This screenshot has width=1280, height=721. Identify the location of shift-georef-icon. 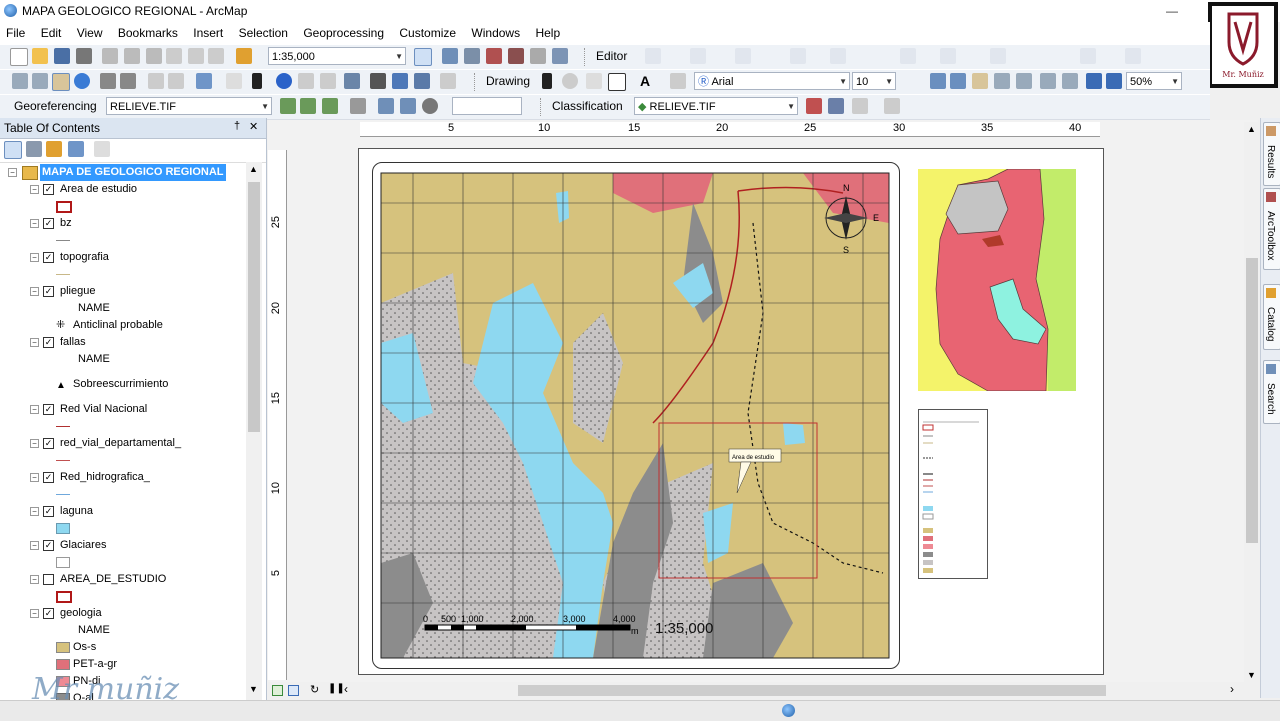
(308, 106).